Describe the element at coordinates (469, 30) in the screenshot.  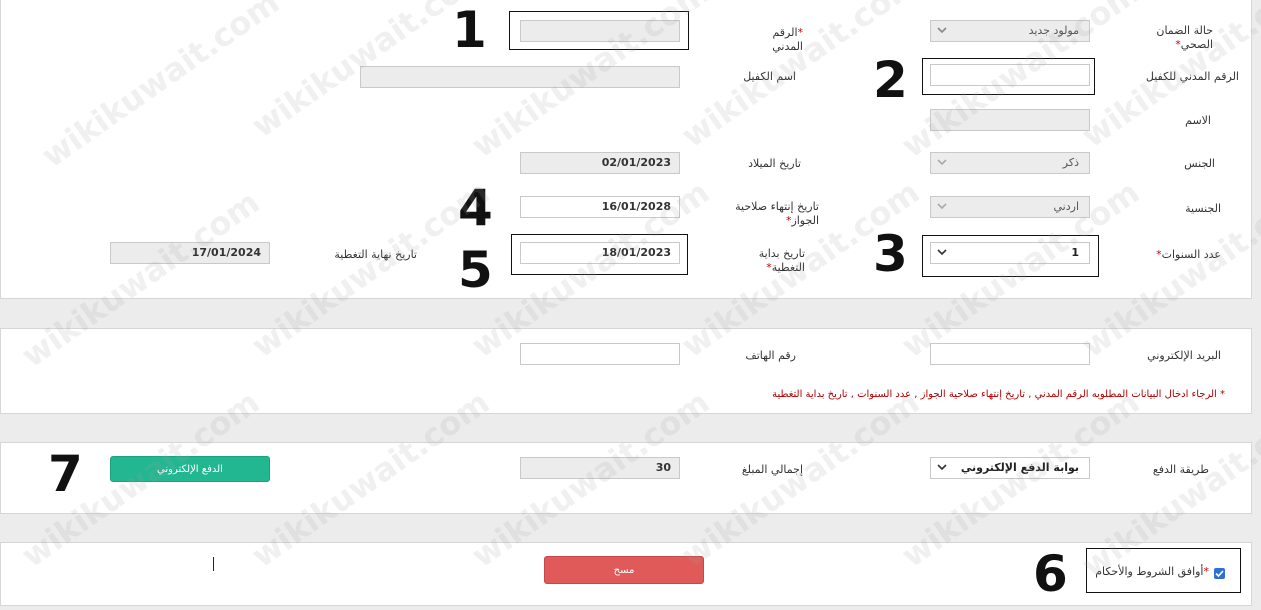
I see `annotation-number: 1` at that location.